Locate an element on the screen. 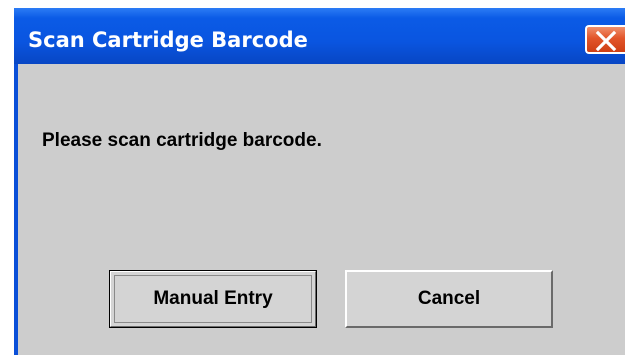 The width and height of the screenshot is (625, 355). scan-prompt-message: Please scan cartridge barcode. is located at coordinates (182, 140).